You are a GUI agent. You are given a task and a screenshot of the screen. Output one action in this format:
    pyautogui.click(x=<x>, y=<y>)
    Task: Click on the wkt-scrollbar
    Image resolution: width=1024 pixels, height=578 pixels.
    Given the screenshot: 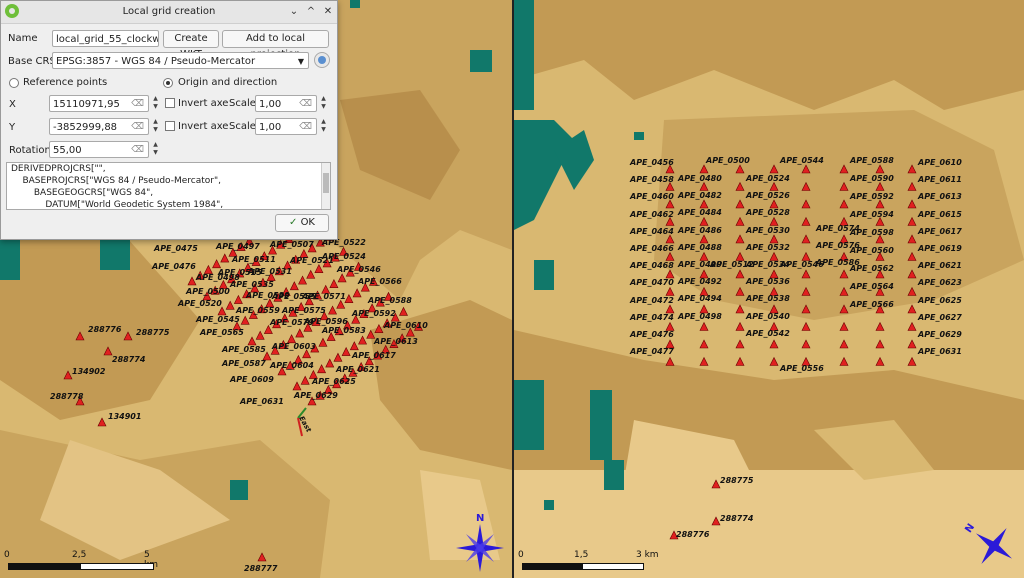 What is the action you would take?
    pyautogui.click(x=325, y=186)
    